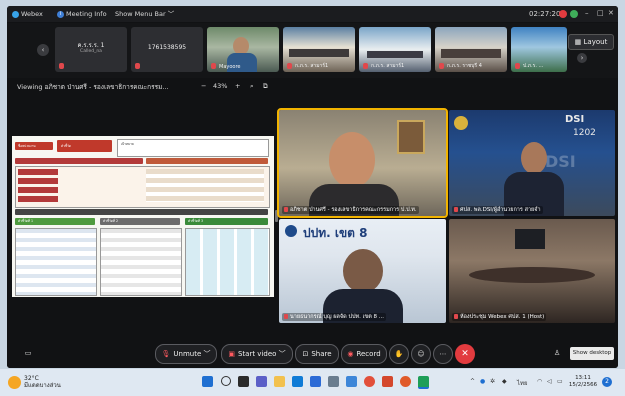  Describe the element at coordinates (321, 354) in the screenshot. I see `share-label: Share` at that location.